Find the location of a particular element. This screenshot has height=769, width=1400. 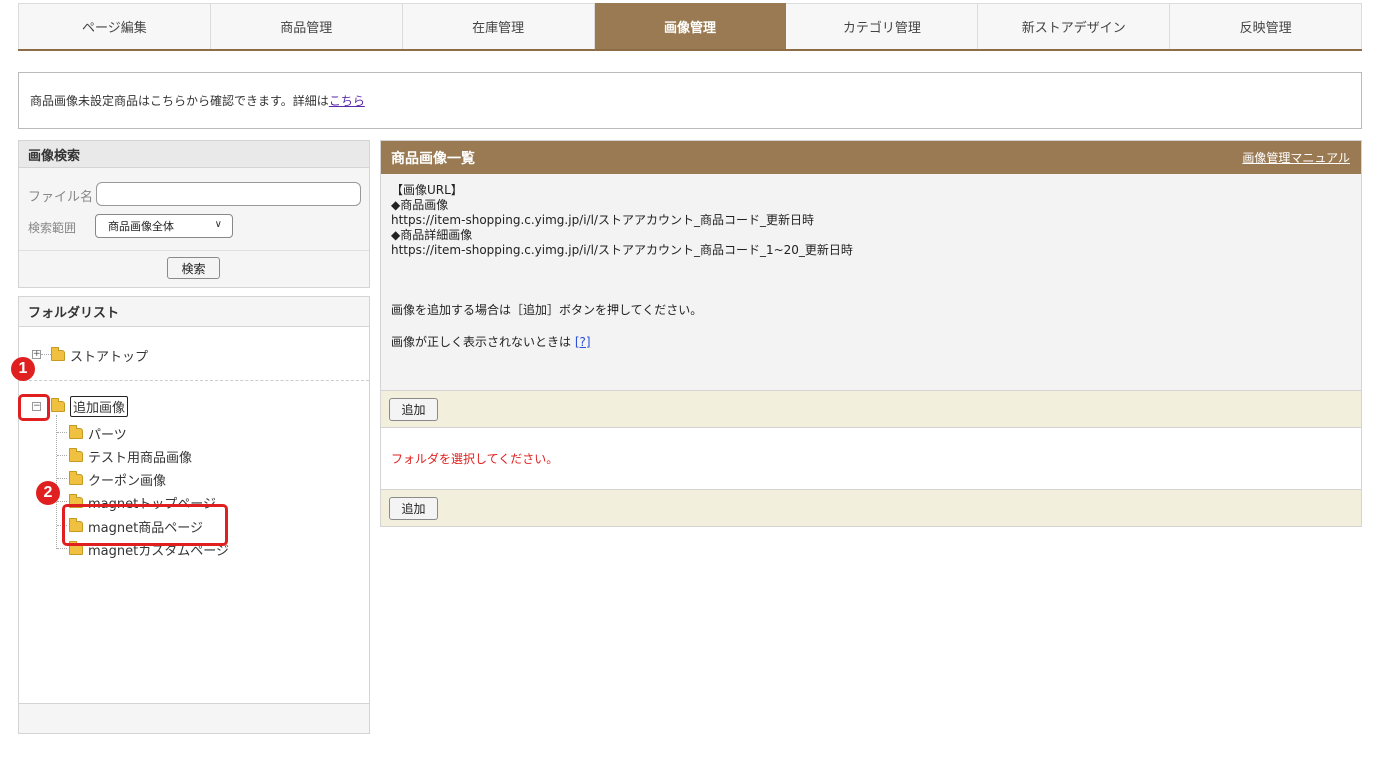

display-help-line: 画像が正しく表示されないときは [?] is located at coordinates (876, 342).